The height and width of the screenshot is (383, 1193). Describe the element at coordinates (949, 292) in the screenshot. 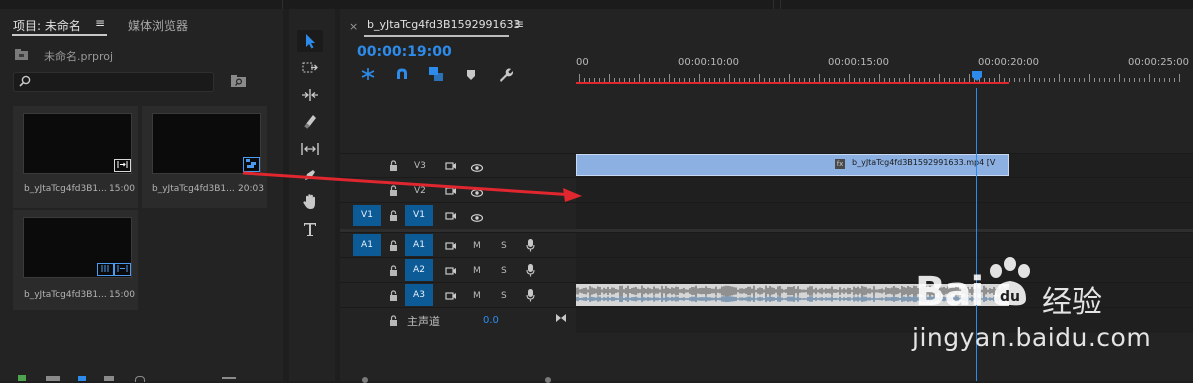

I see `watermark-brand-left: Bai` at that location.